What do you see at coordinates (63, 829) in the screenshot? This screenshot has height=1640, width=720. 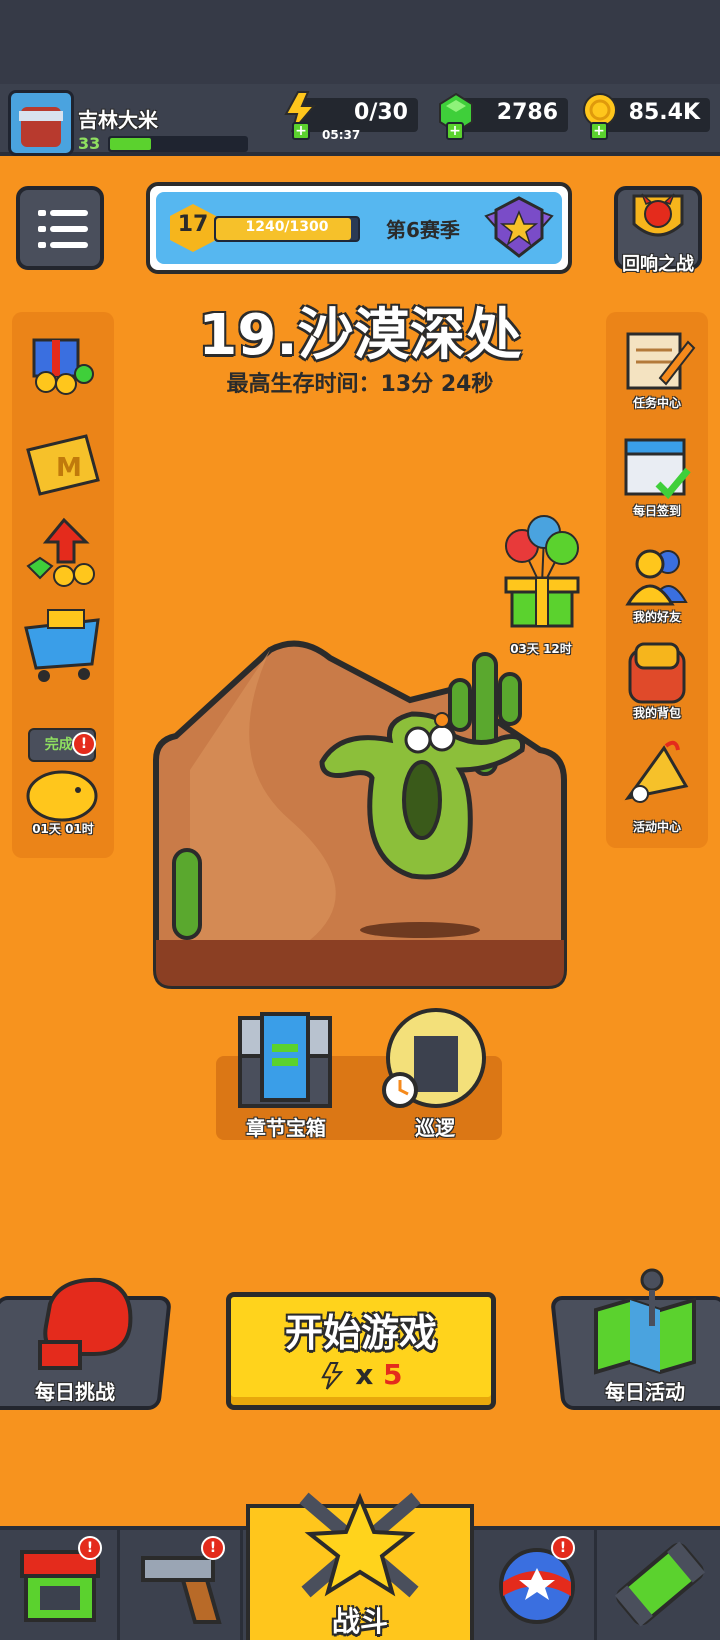 I see `piggy-bank-timer: 01天 01时` at bounding box center [63, 829].